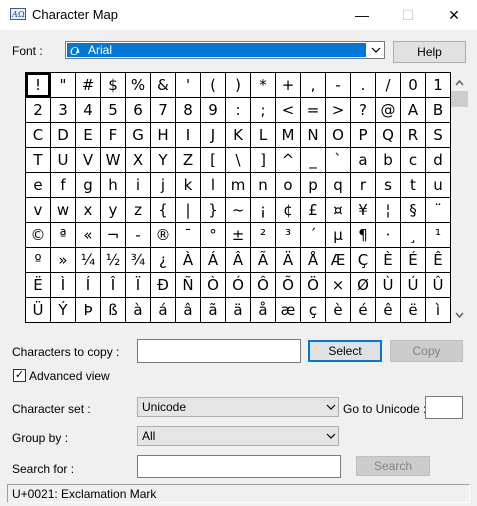 Image resolution: width=477 pixels, height=506 pixels. Describe the element at coordinates (138, 135) in the screenshot. I see `character-cell: G` at that location.